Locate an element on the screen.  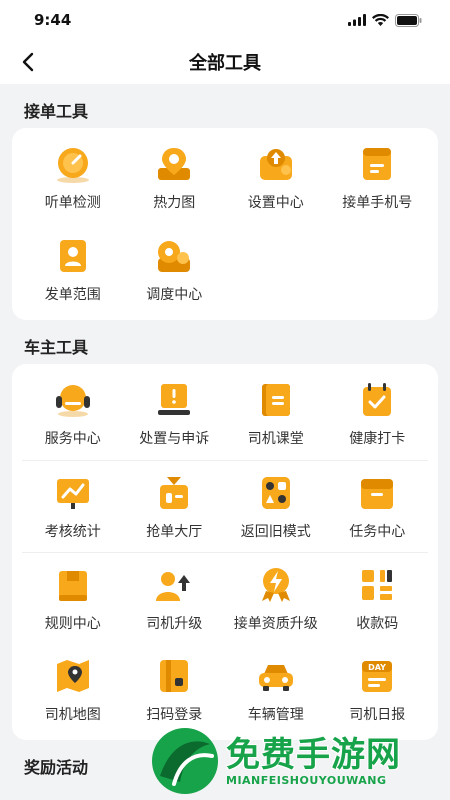
headset-icon is located at coordinates (72, 401).